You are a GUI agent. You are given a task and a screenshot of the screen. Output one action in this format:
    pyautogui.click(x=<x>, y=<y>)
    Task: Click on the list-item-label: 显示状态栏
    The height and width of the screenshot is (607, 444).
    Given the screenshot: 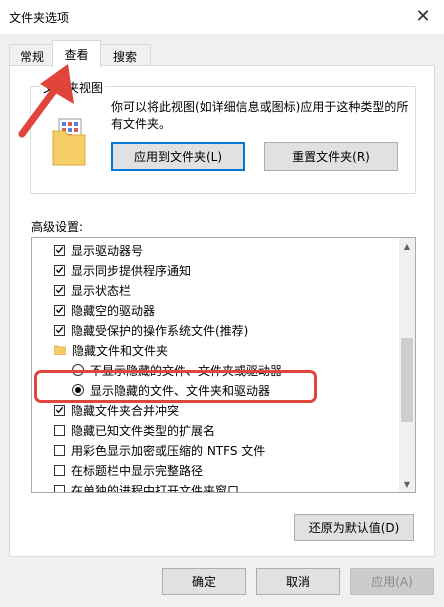 What is the action you would take?
    pyautogui.click(x=101, y=290)
    